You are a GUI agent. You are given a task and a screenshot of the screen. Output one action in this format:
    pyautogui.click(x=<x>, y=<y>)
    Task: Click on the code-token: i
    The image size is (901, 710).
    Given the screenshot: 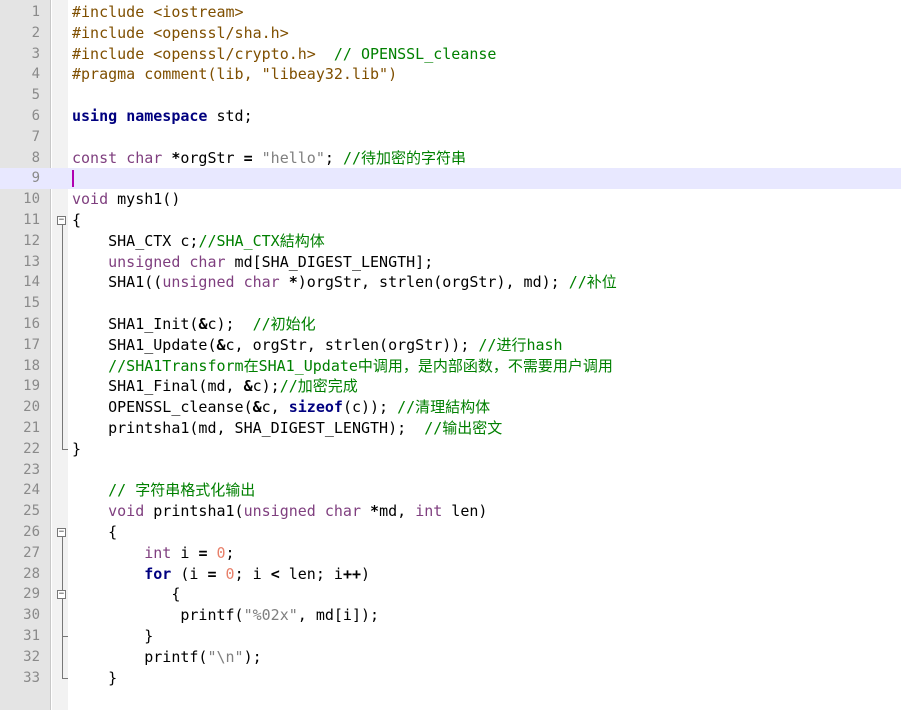 What is the action you would take?
    pyautogui.click(x=185, y=552)
    